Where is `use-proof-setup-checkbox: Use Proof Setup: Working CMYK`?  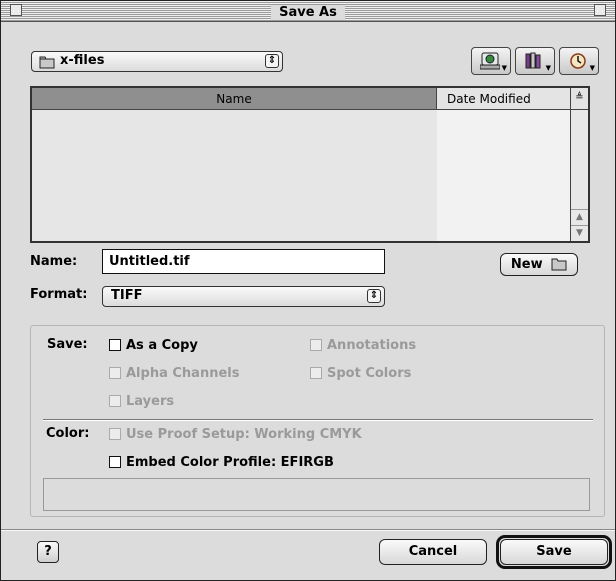
use-proof-setup-checkbox: Use Proof Setup: Working CMYK is located at coordinates (235, 435).